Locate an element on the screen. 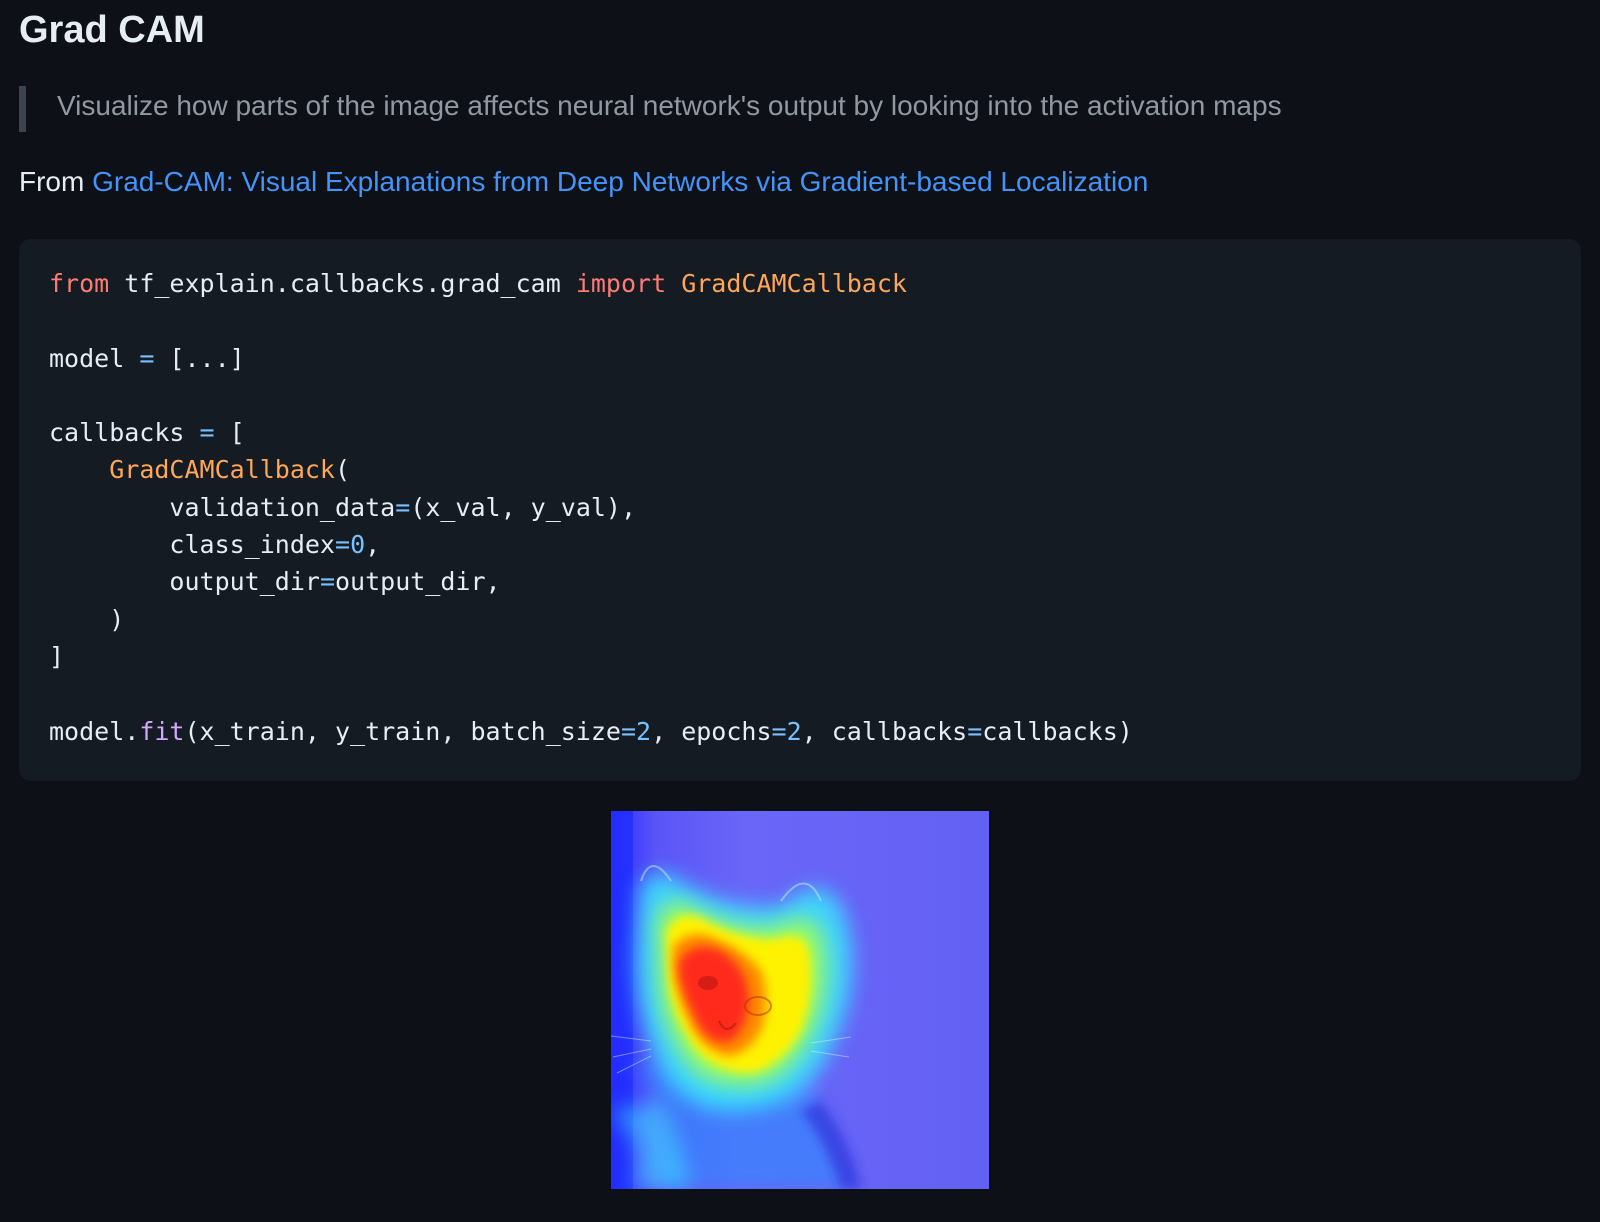  output-dir-value: output_dir, is located at coordinates (418, 582).